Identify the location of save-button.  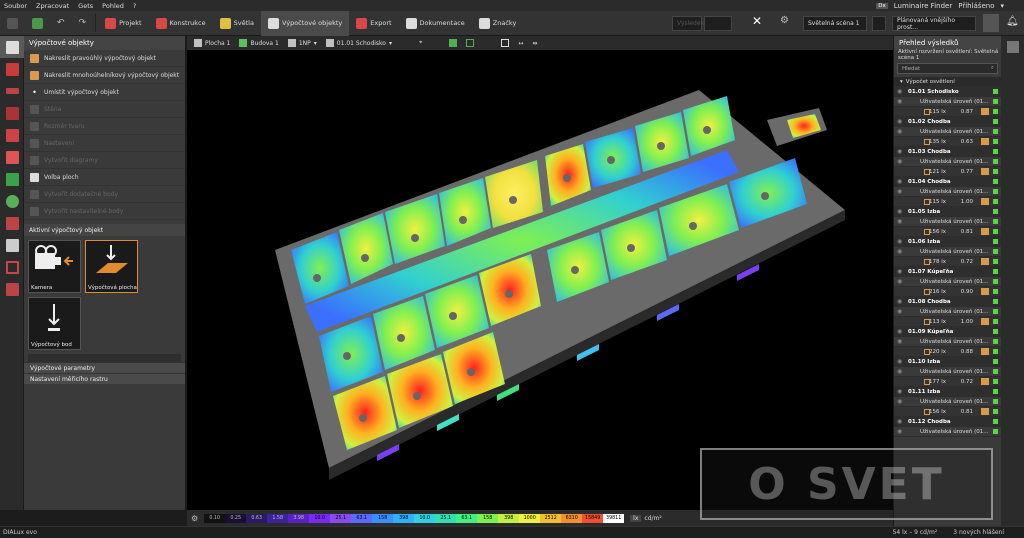
(37, 23).